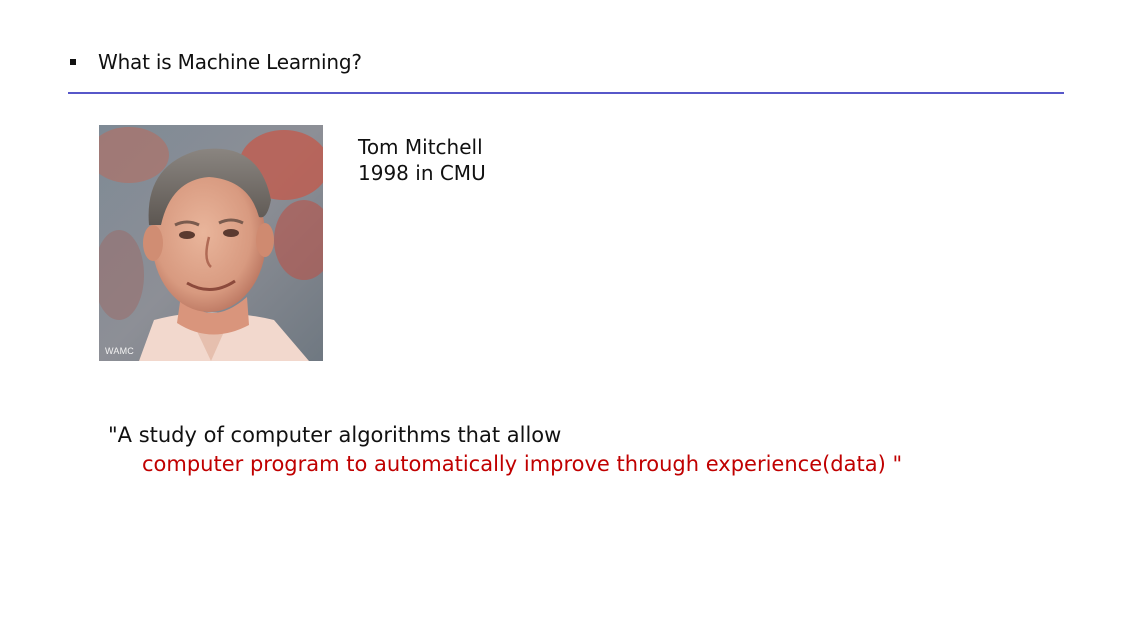  Describe the element at coordinates (566, 93) in the screenshot. I see `title-divider` at that location.